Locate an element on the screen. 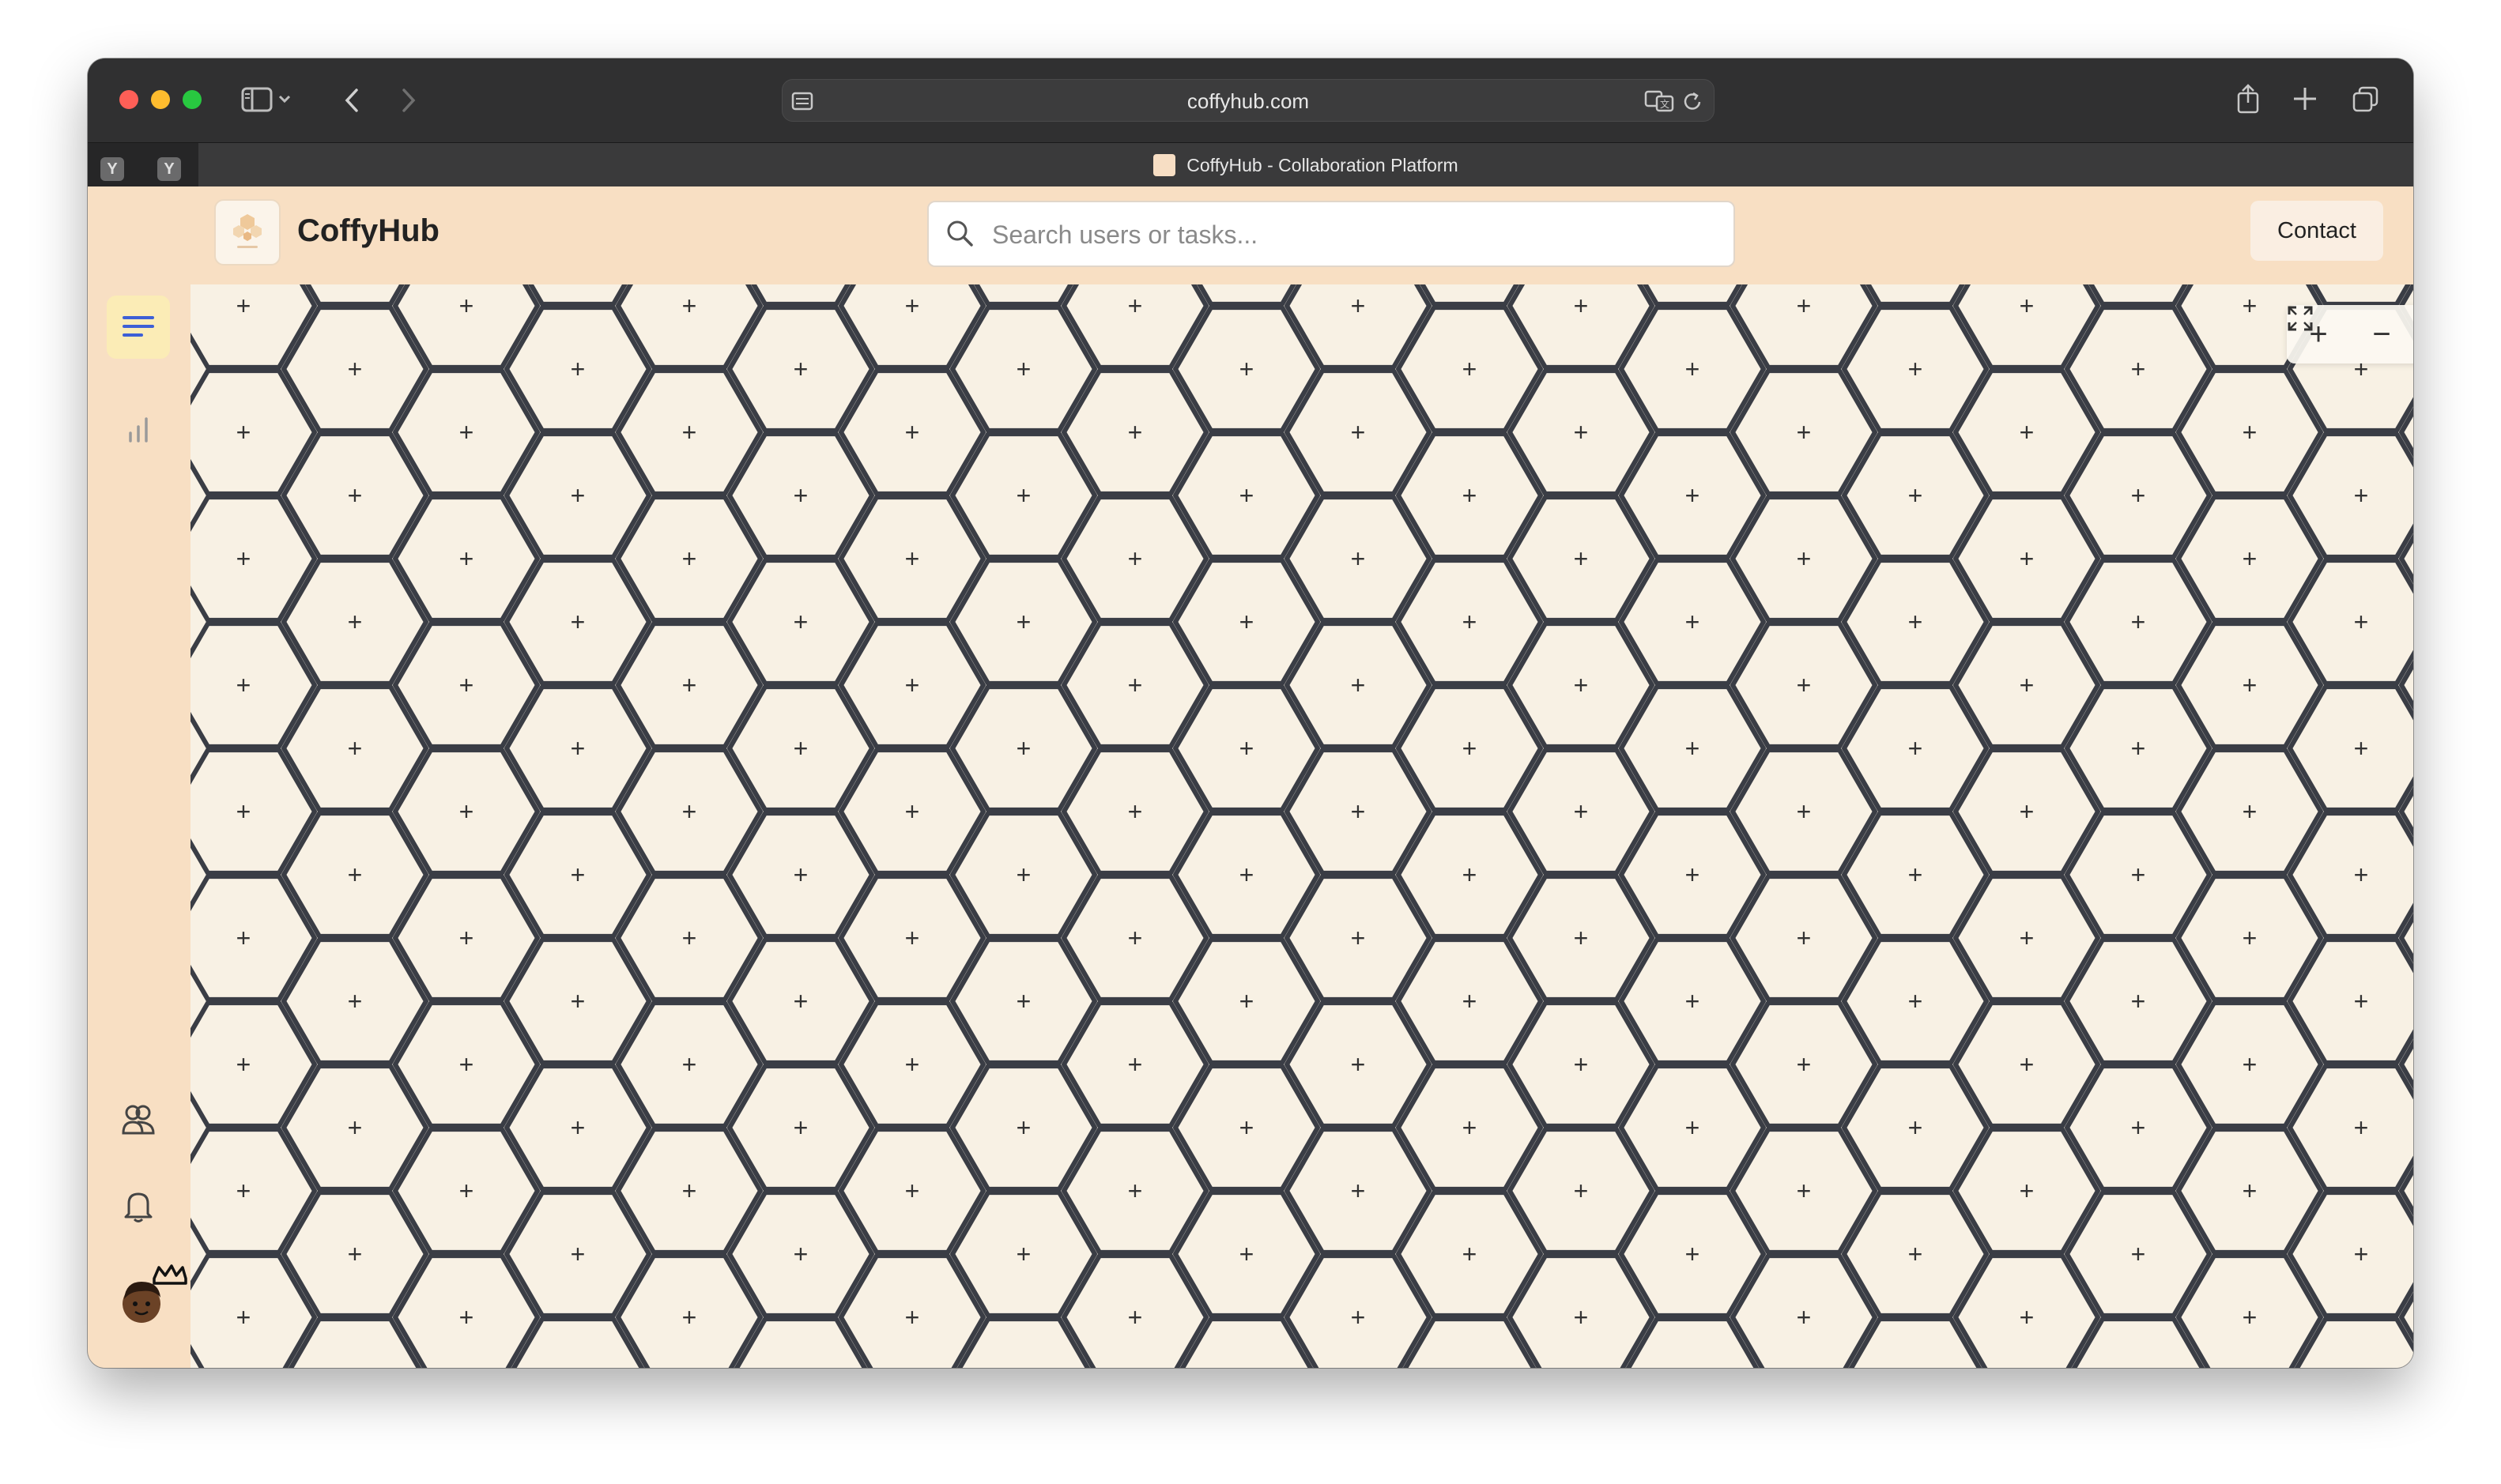  zoom-out-button: − is located at coordinates (2381, 334).